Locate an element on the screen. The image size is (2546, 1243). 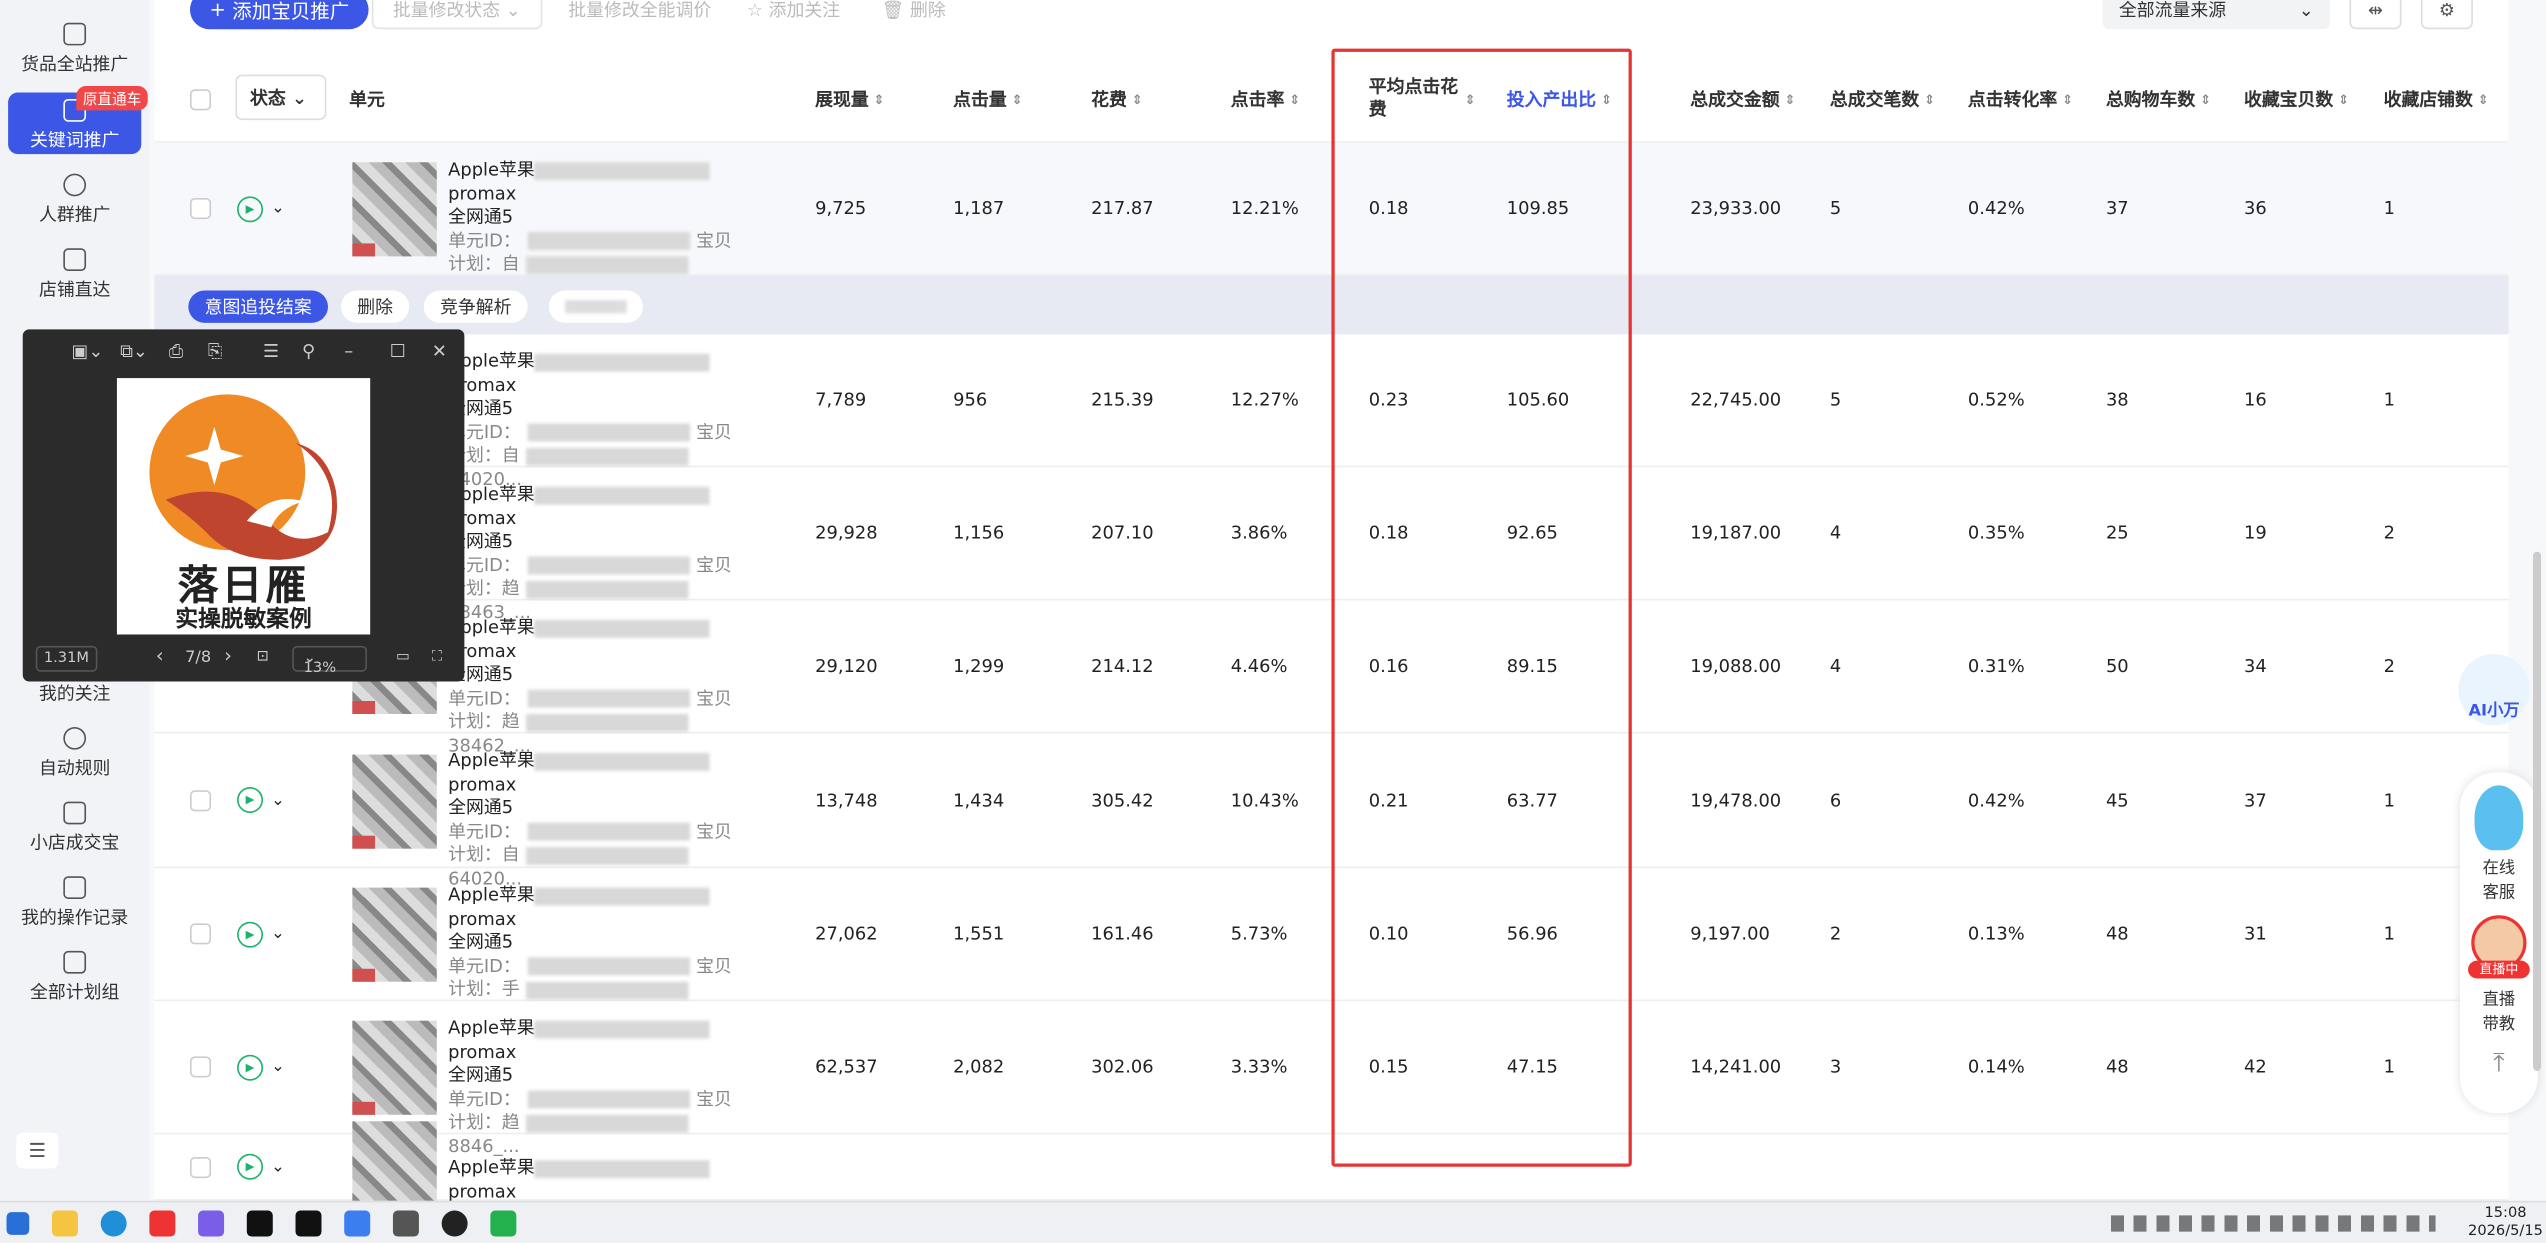
zoom-select: 13% ⌄ is located at coordinates (329, 661).